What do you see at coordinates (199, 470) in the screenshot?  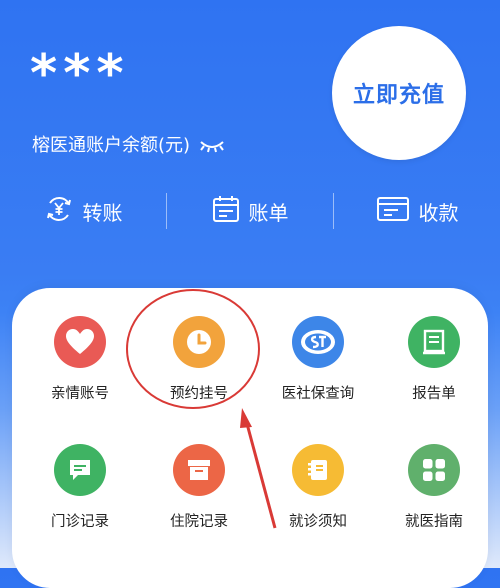 I see `archive-box-icon` at bounding box center [199, 470].